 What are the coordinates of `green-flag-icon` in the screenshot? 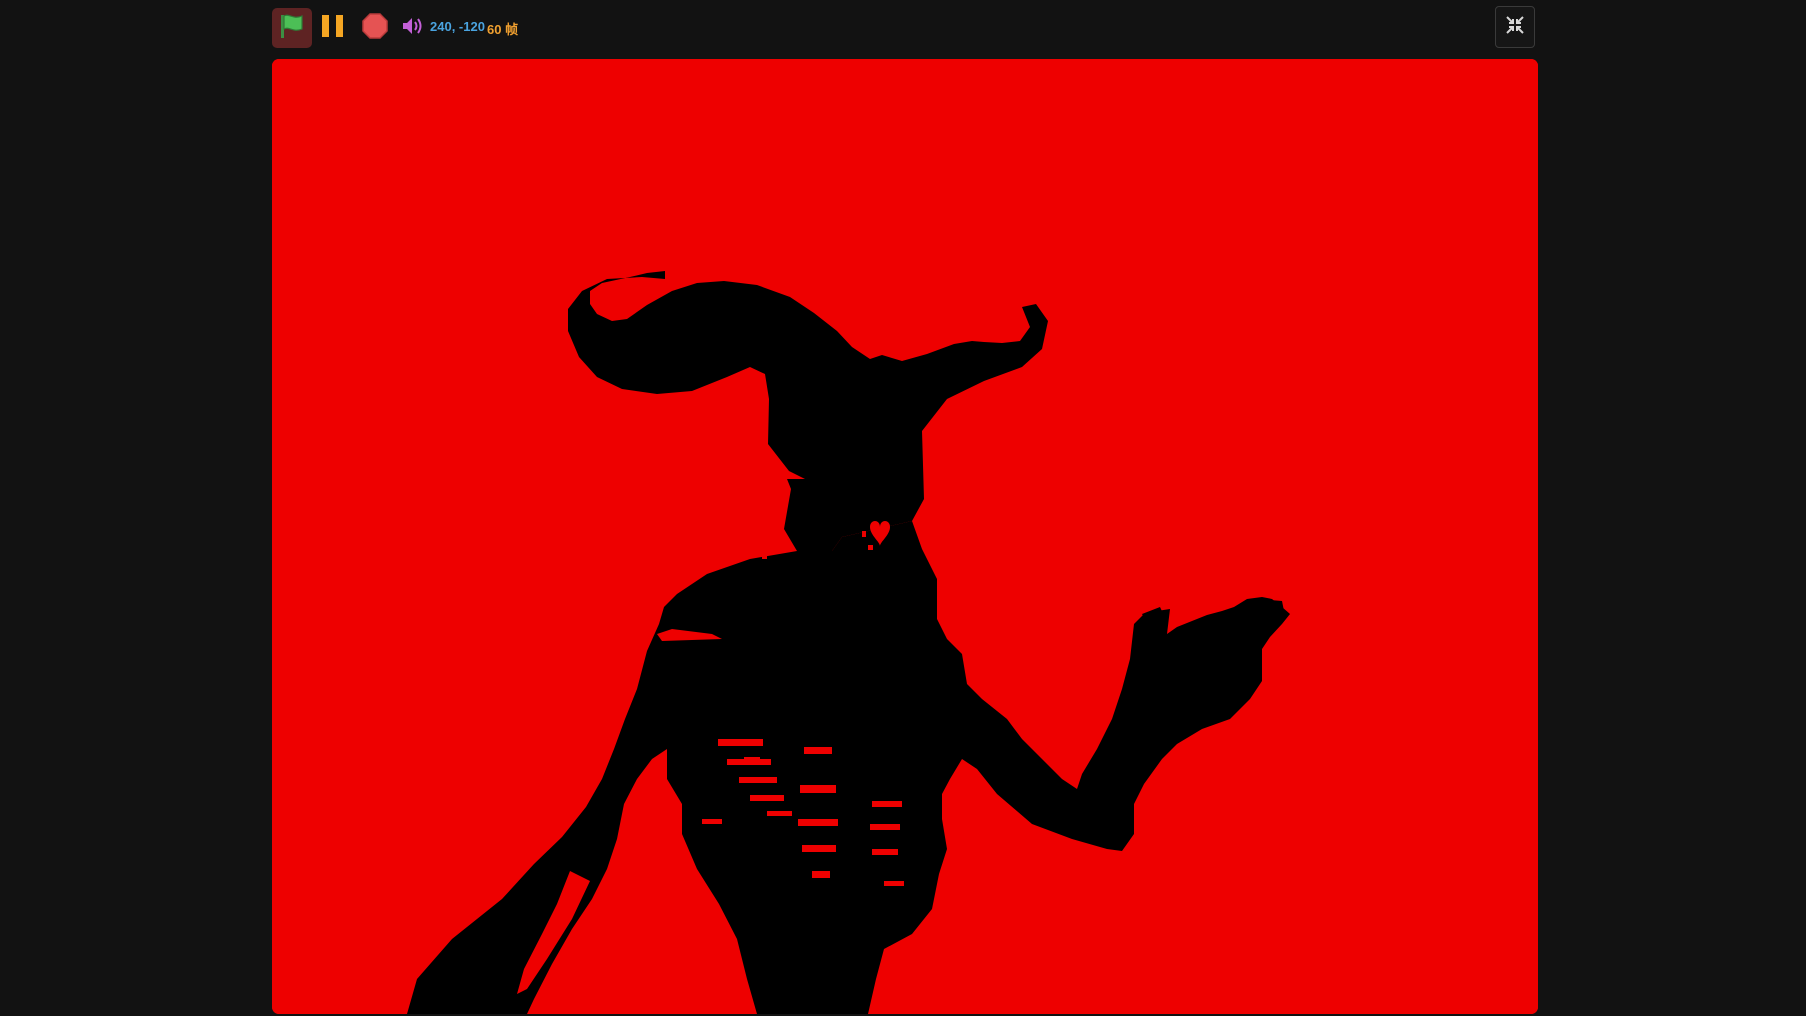 It's located at (292, 28).